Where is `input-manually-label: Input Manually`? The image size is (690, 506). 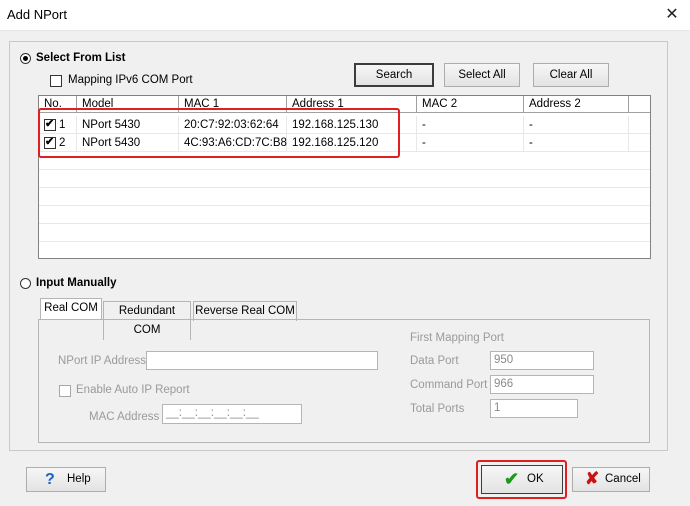
input-manually-label: Input Manually is located at coordinates (76, 283).